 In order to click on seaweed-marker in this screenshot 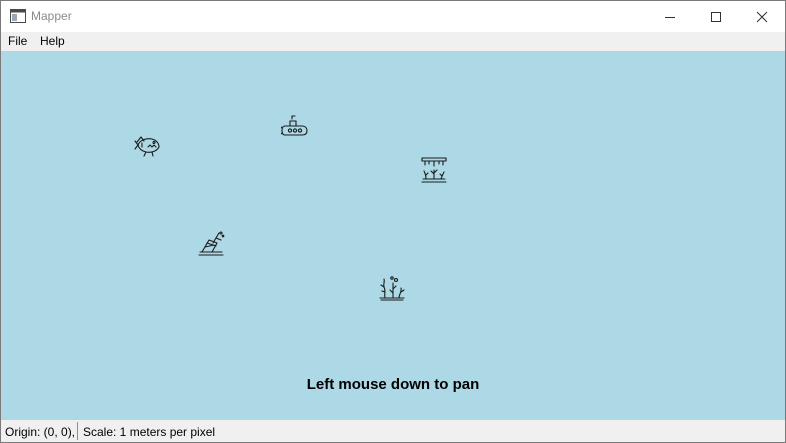, I will do `click(392, 287)`.